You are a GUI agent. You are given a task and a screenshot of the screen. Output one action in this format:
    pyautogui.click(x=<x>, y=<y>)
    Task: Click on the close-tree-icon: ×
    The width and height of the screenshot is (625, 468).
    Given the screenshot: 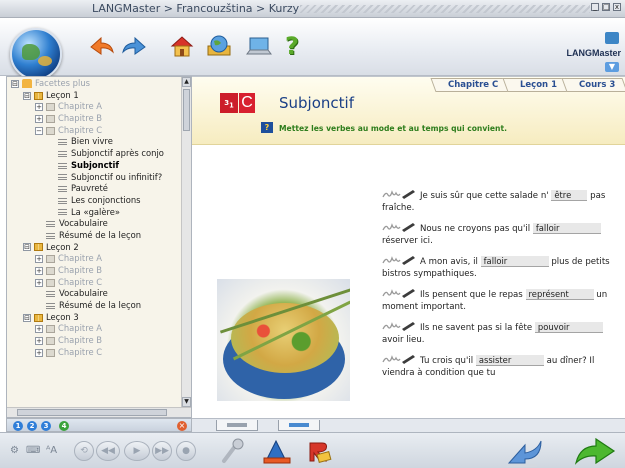 What is the action you would take?
    pyautogui.click(x=182, y=426)
    